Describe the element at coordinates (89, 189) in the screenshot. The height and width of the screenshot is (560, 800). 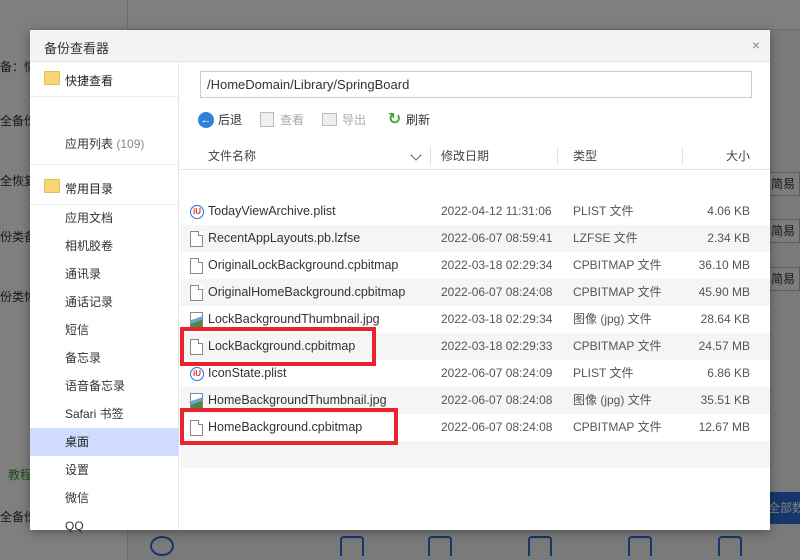
I see `sidebar-section-label: 常用目录` at that location.